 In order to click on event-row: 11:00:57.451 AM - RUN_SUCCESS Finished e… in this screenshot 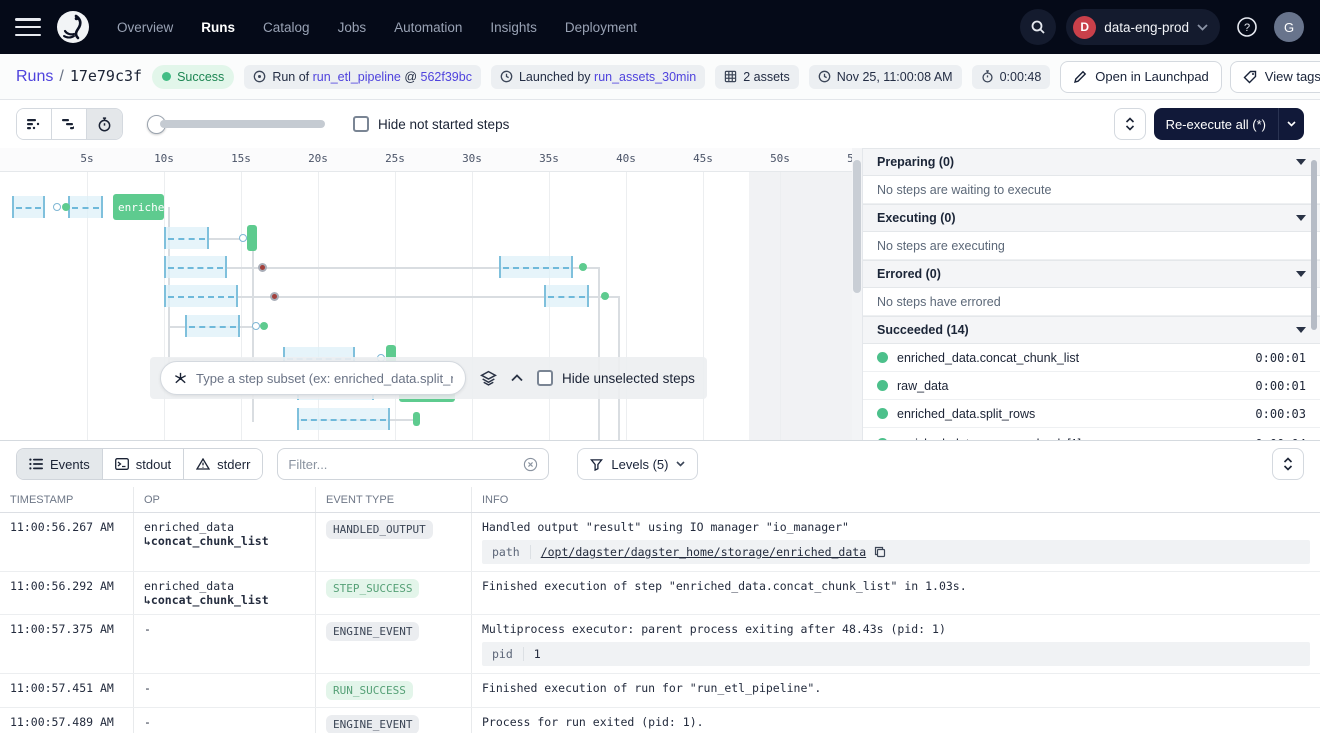, I will do `click(660, 691)`.